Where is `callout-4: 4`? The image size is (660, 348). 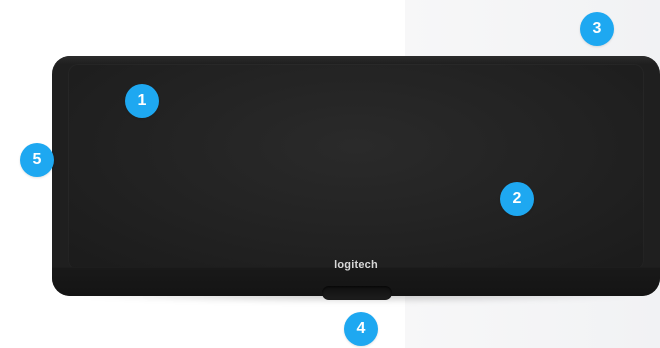
callout-4: 4 is located at coordinates (361, 329).